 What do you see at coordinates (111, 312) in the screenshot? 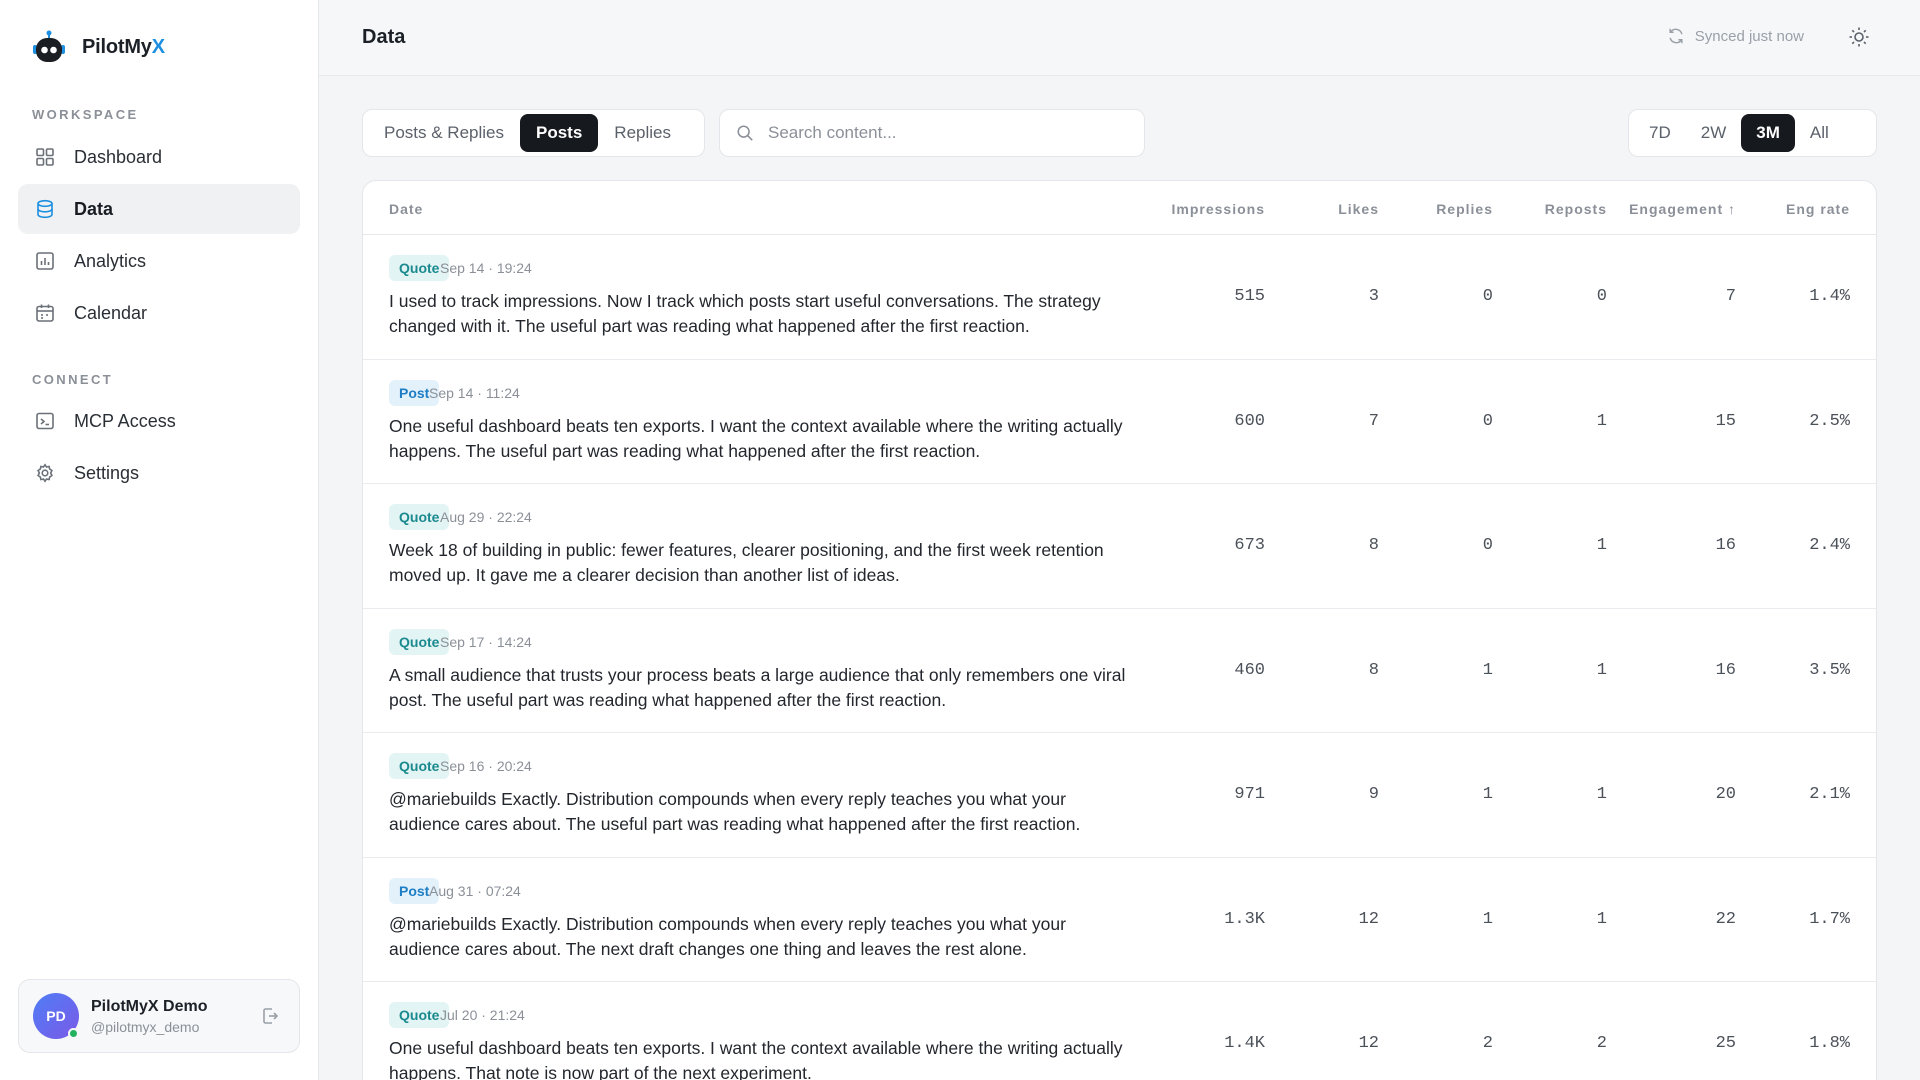
I see `sidebar-item-label: Calendar` at bounding box center [111, 312].